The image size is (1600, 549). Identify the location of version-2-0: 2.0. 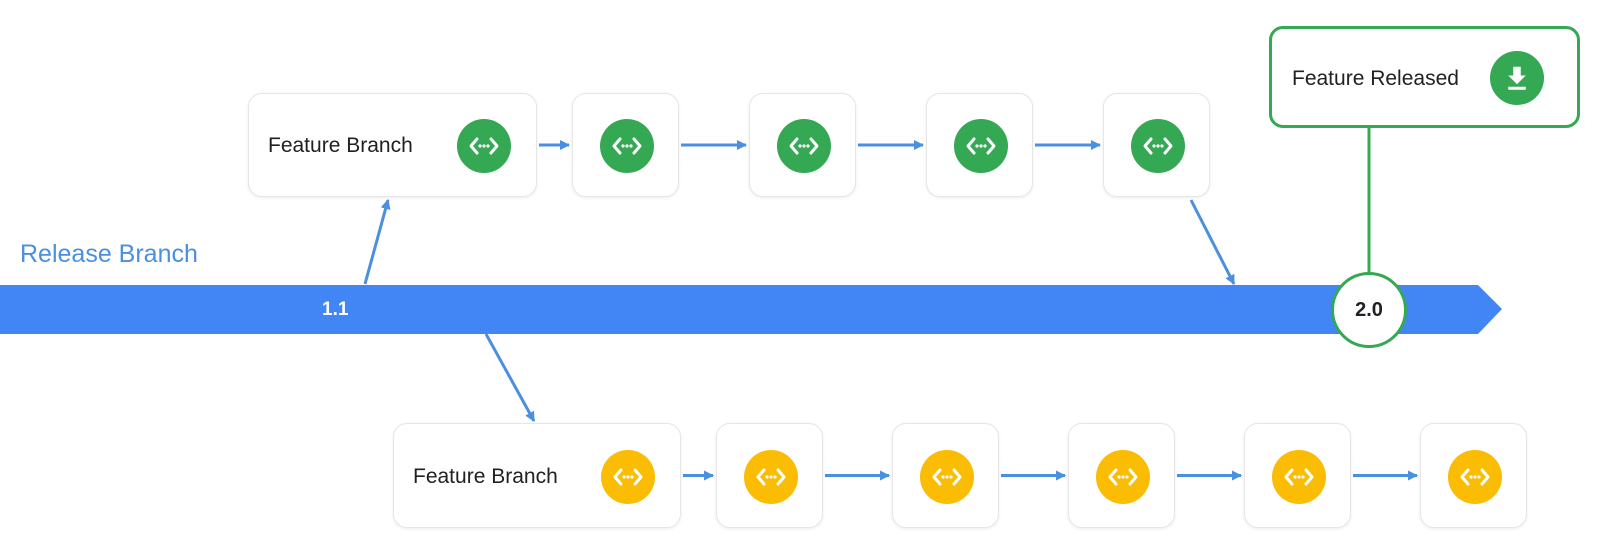
(1369, 310).